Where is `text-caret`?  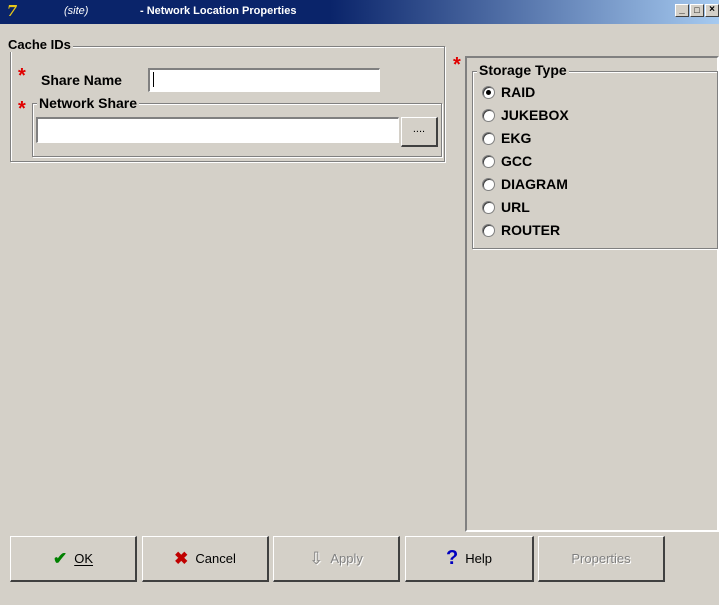 text-caret is located at coordinates (153, 79).